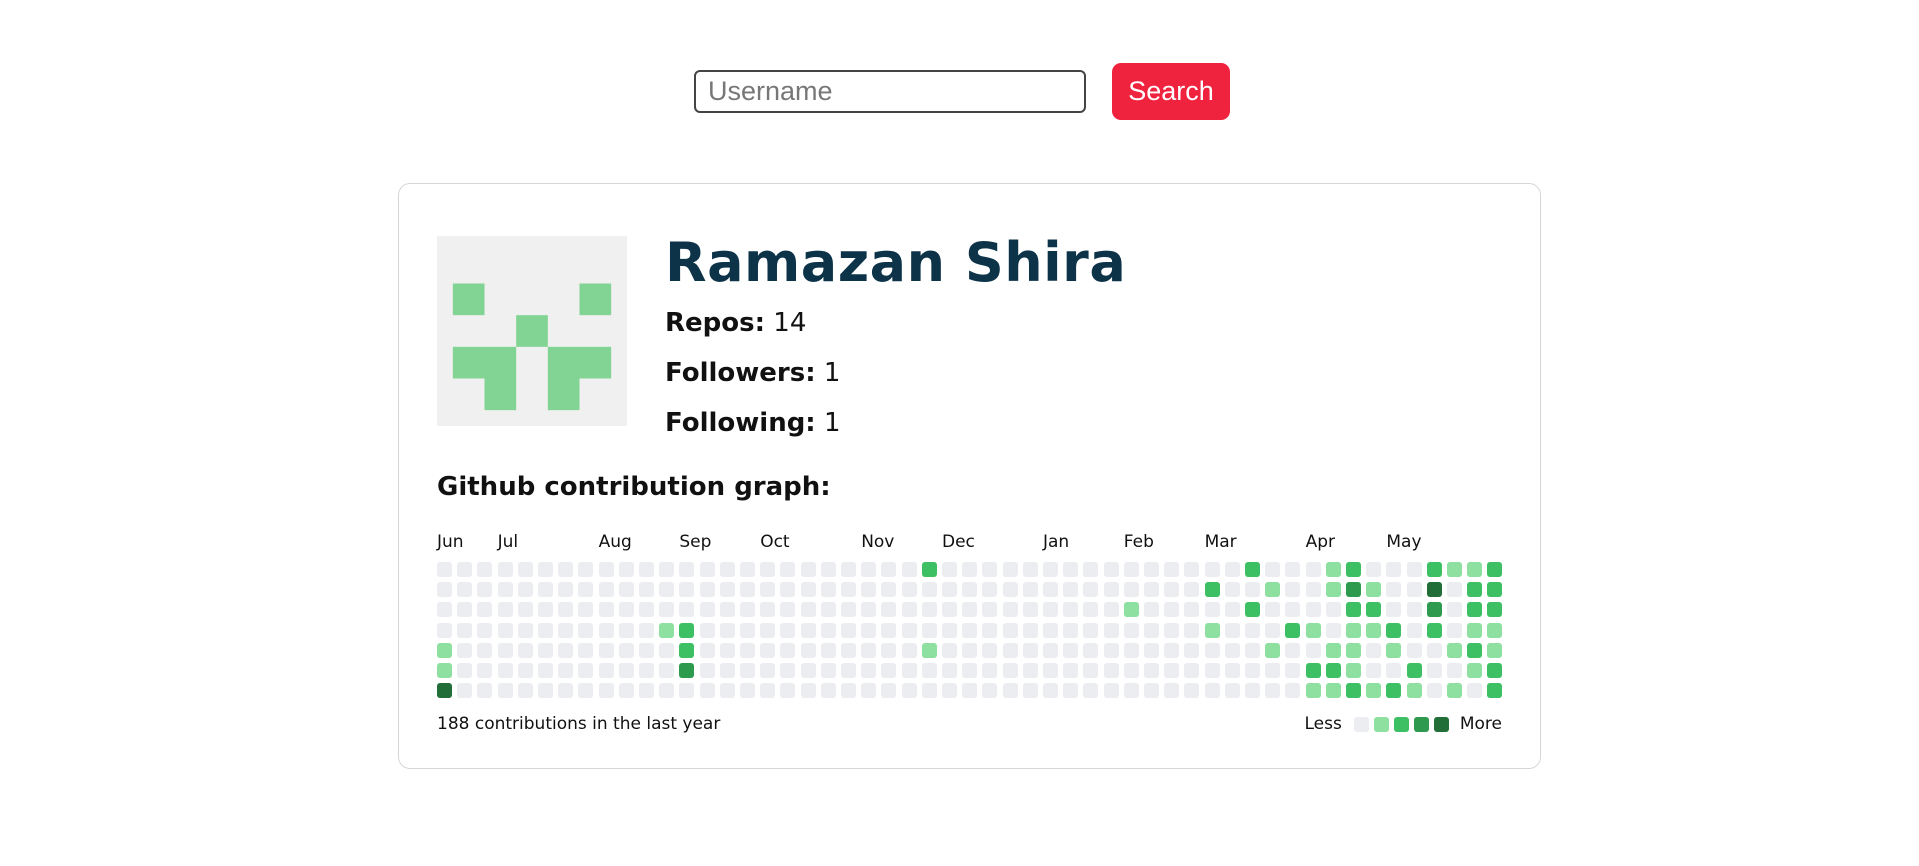 The image size is (1919, 866). Describe the element at coordinates (740, 373) in the screenshot. I see `followers-label: Followers:` at that location.